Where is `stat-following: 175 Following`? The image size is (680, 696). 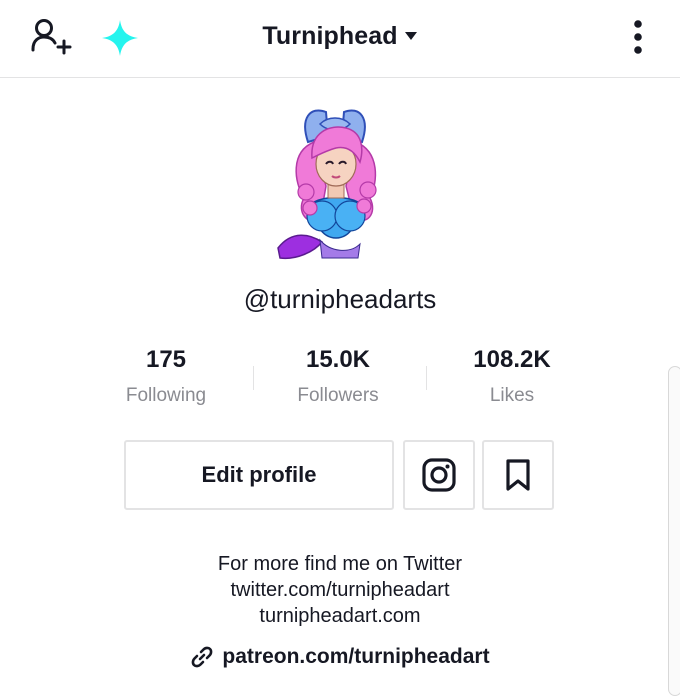
stat-following: 175 Following is located at coordinates (166, 376).